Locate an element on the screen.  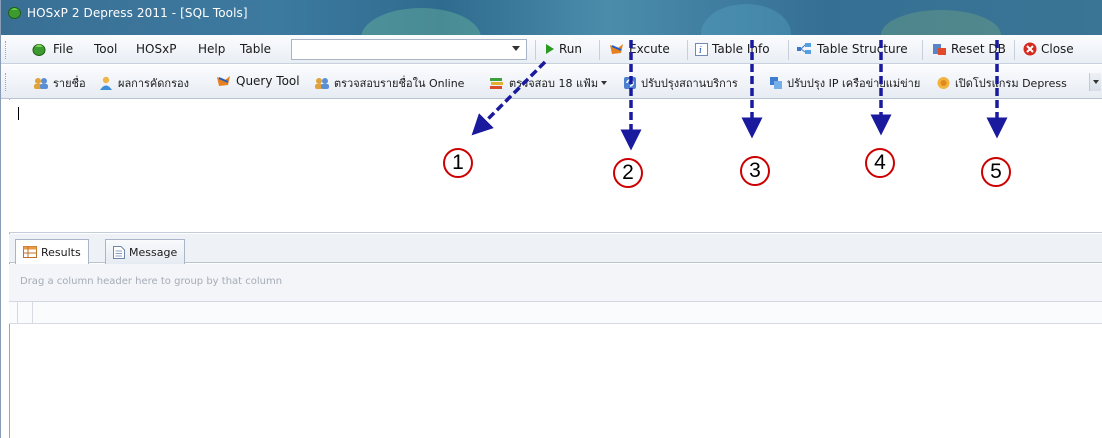
annotation-number-3: 3 is located at coordinates (755, 171).